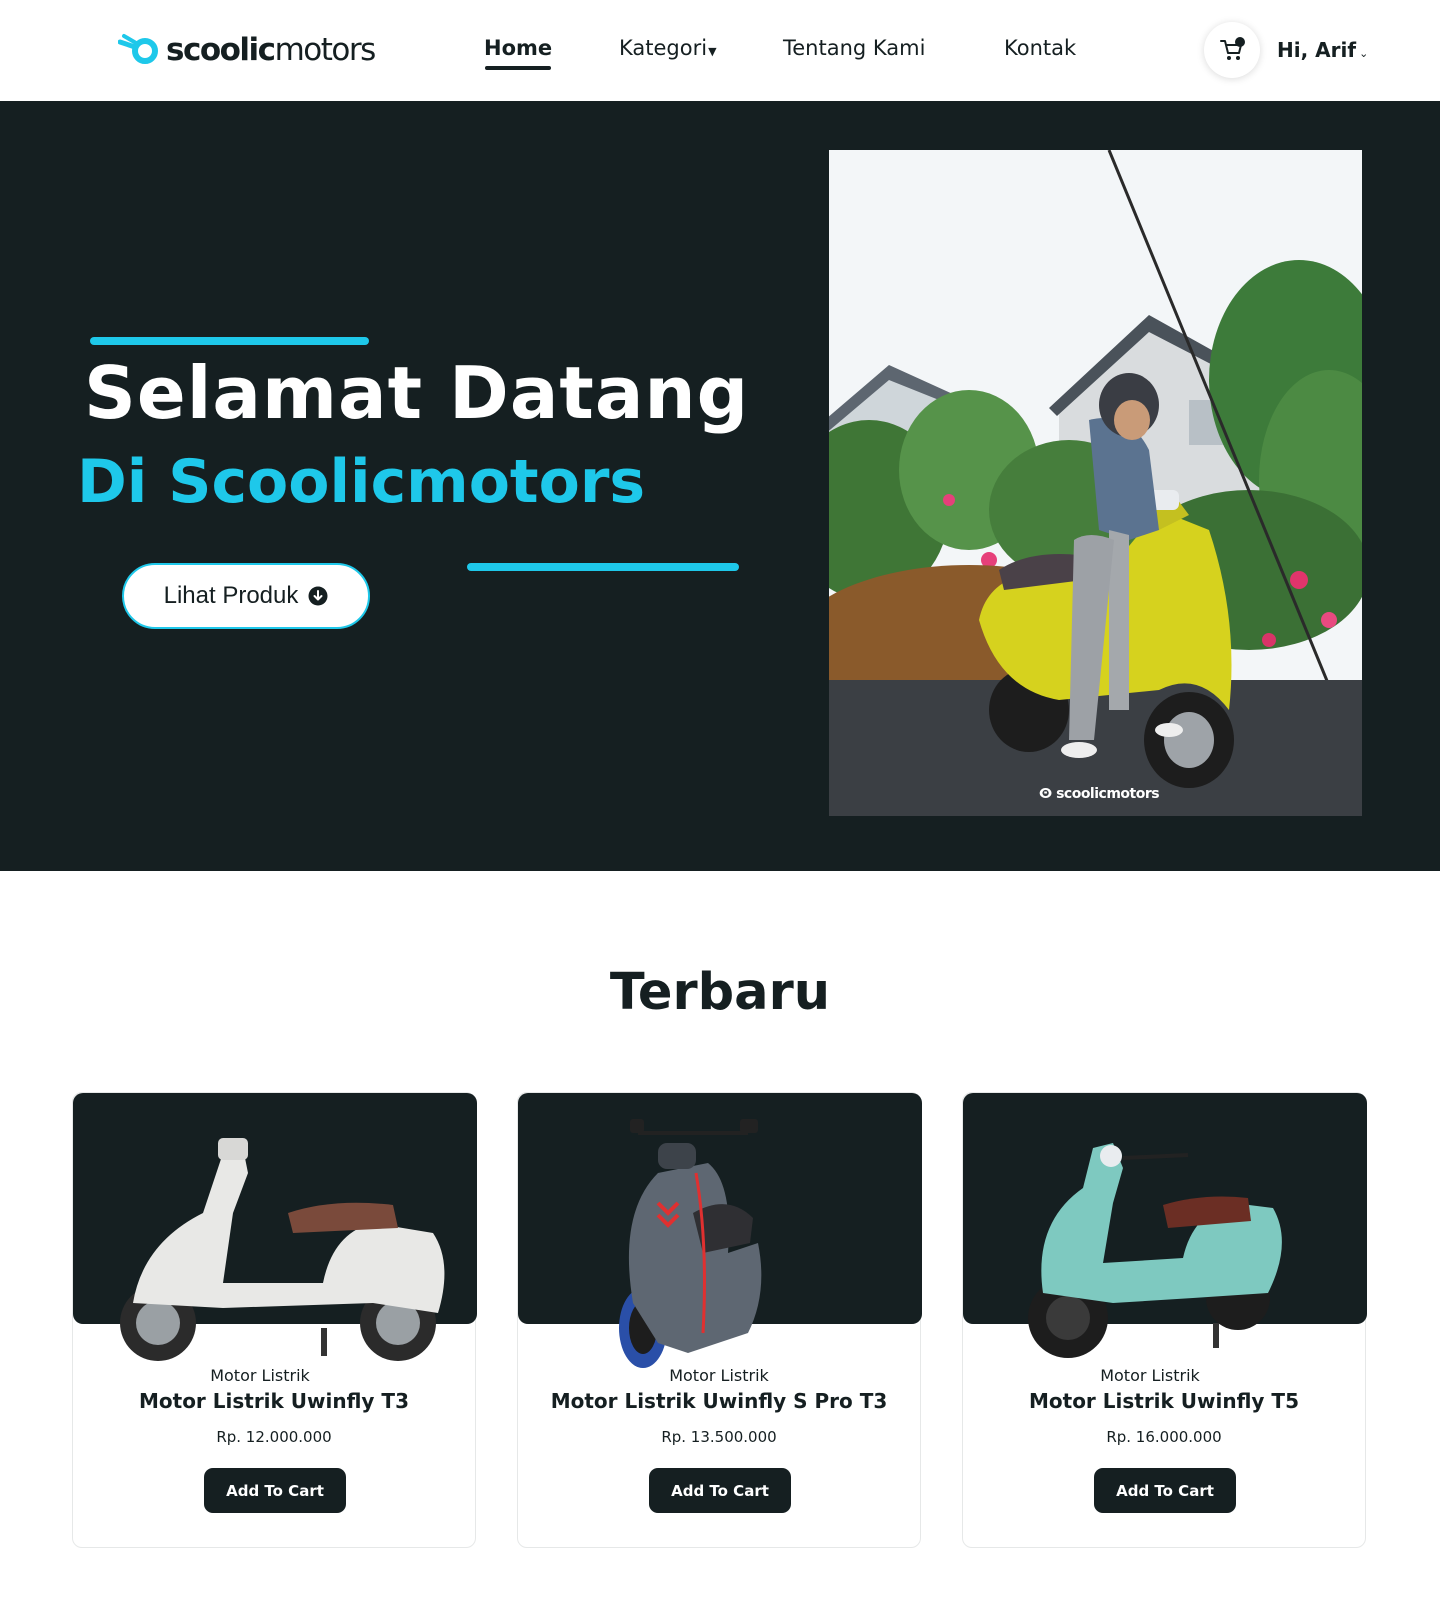 Image resolution: width=1440 pixels, height=1611 pixels. I want to click on brand-name: scoolicmotors, so click(271, 50).